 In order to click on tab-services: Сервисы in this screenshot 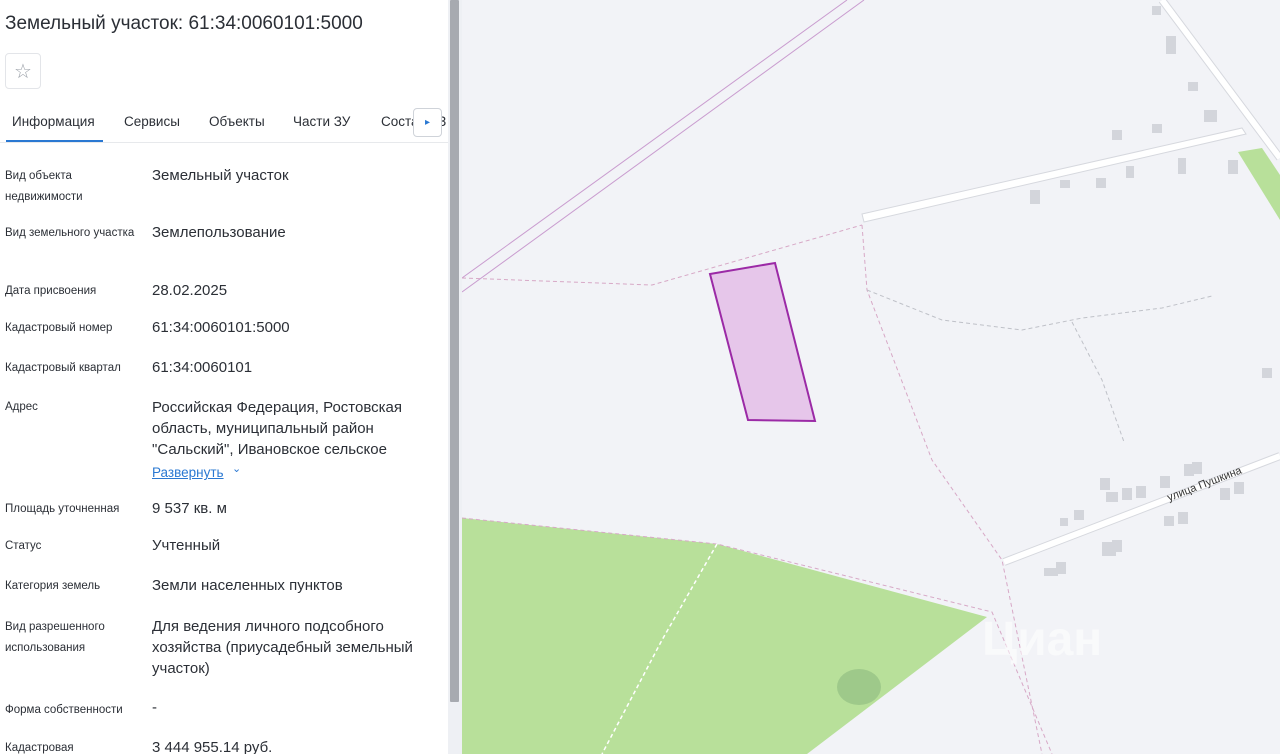, I will do `click(152, 121)`.